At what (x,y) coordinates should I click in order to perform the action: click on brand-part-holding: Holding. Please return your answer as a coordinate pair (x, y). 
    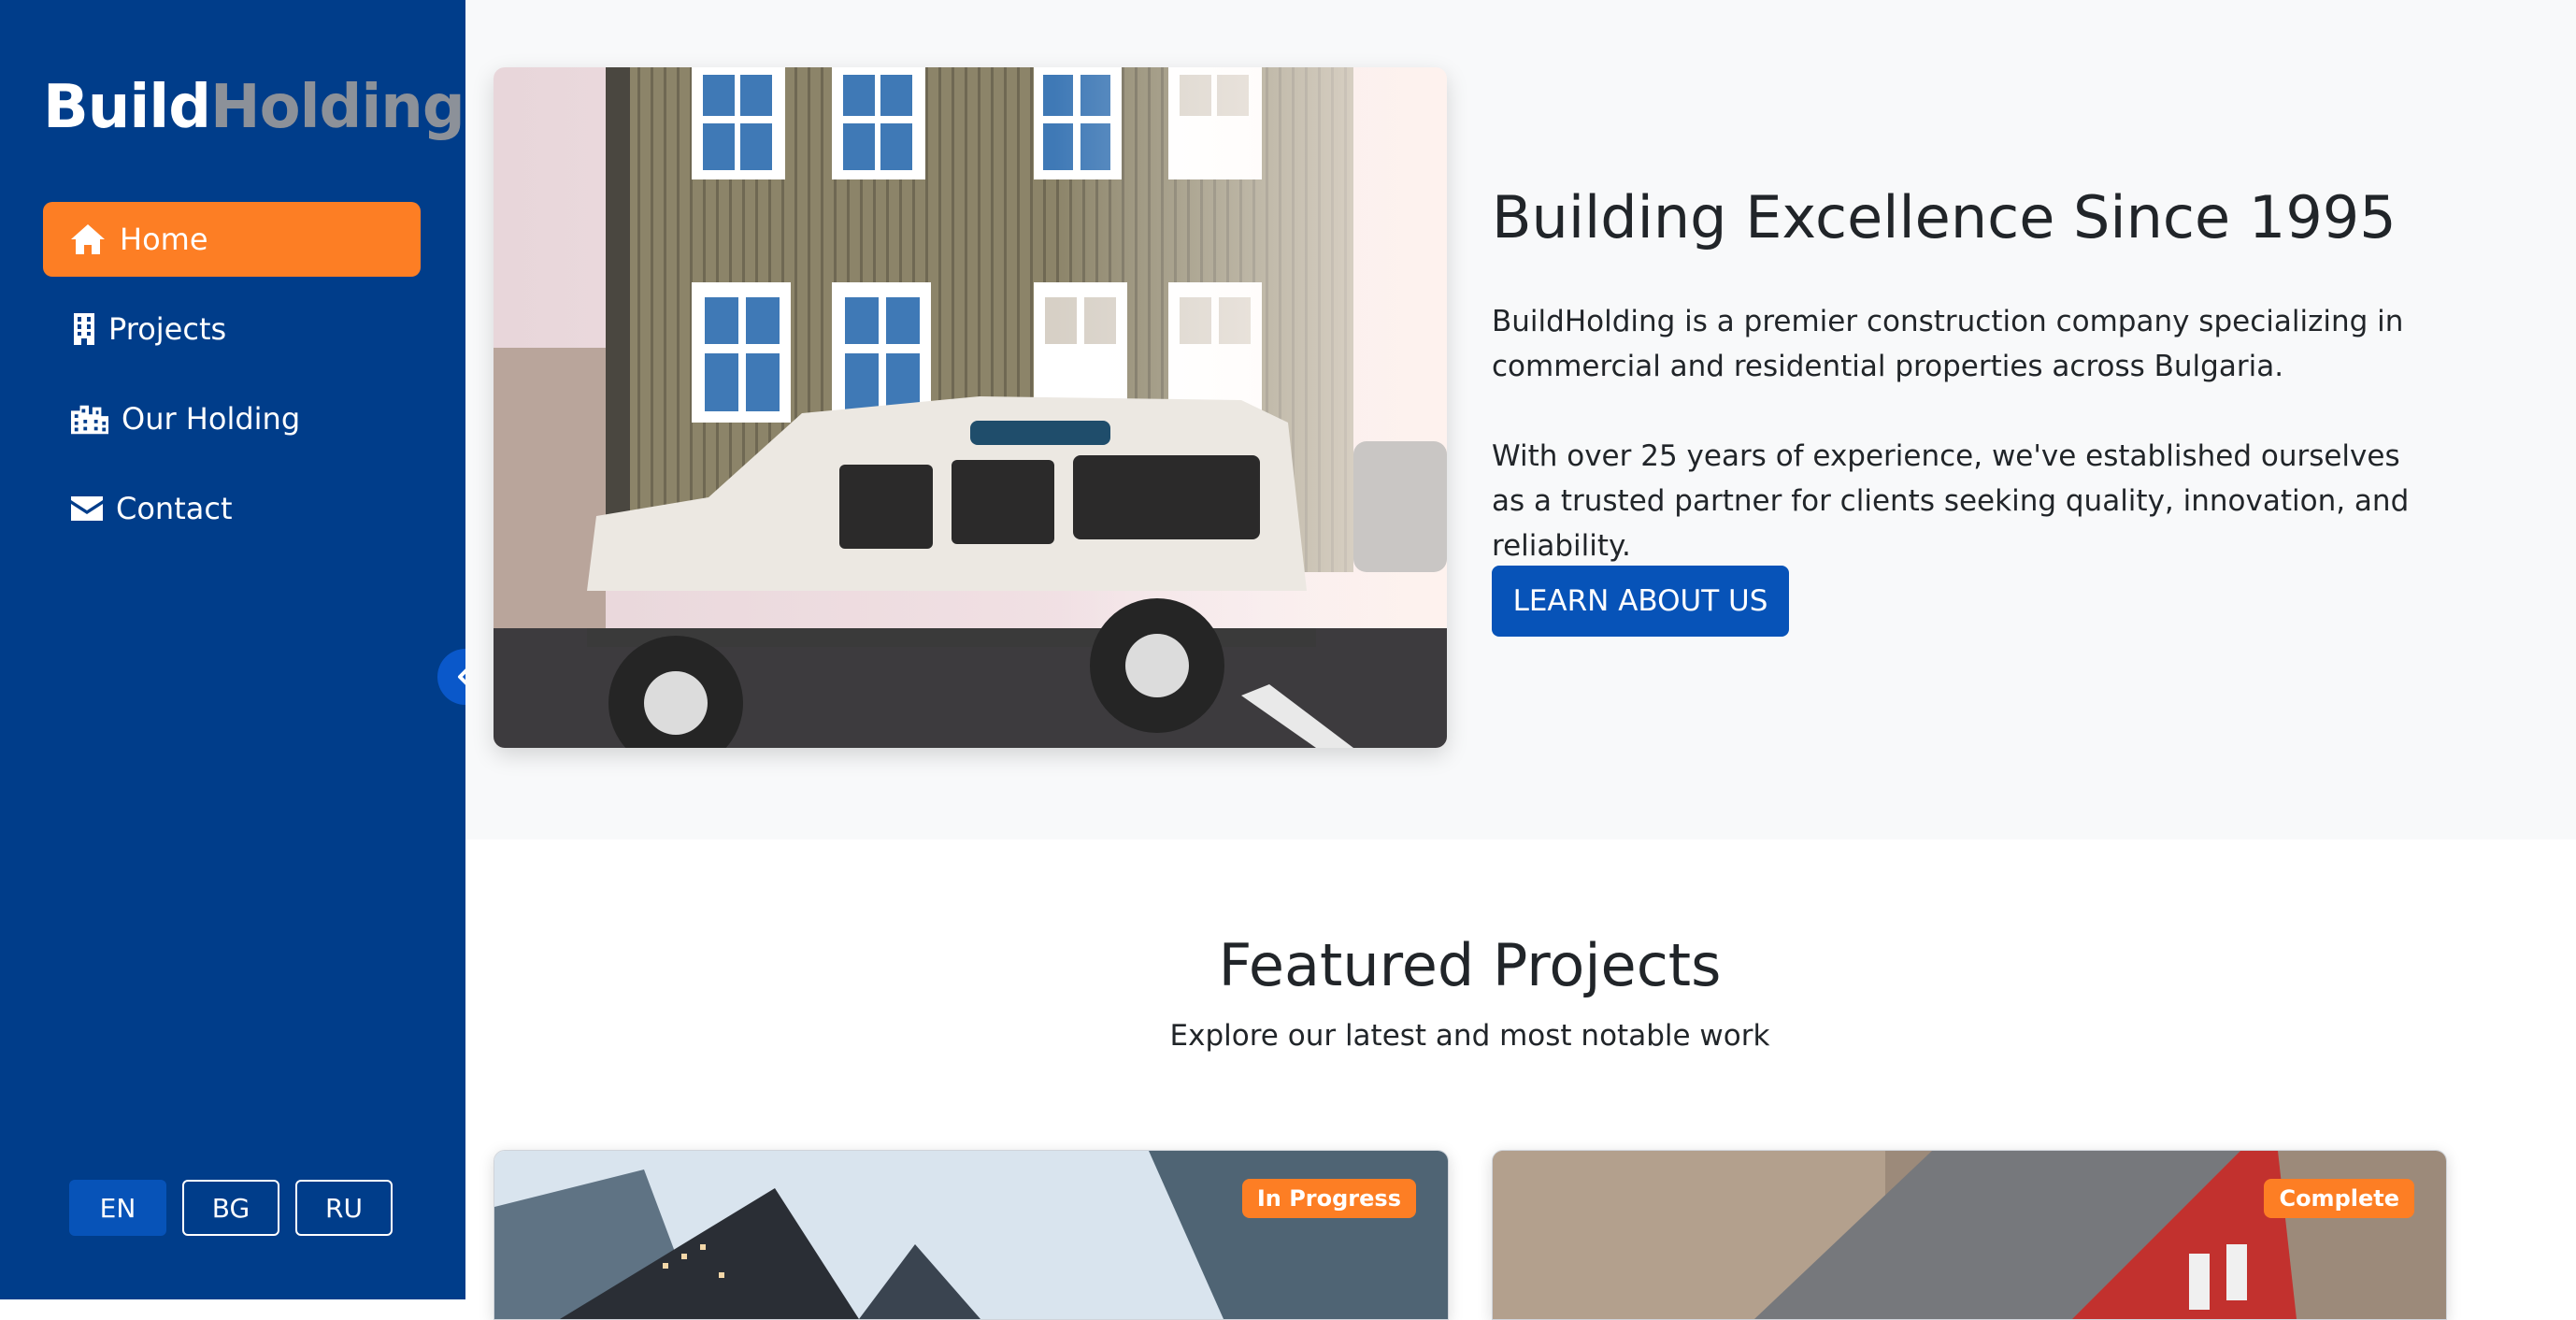
    Looking at the image, I should click on (337, 107).